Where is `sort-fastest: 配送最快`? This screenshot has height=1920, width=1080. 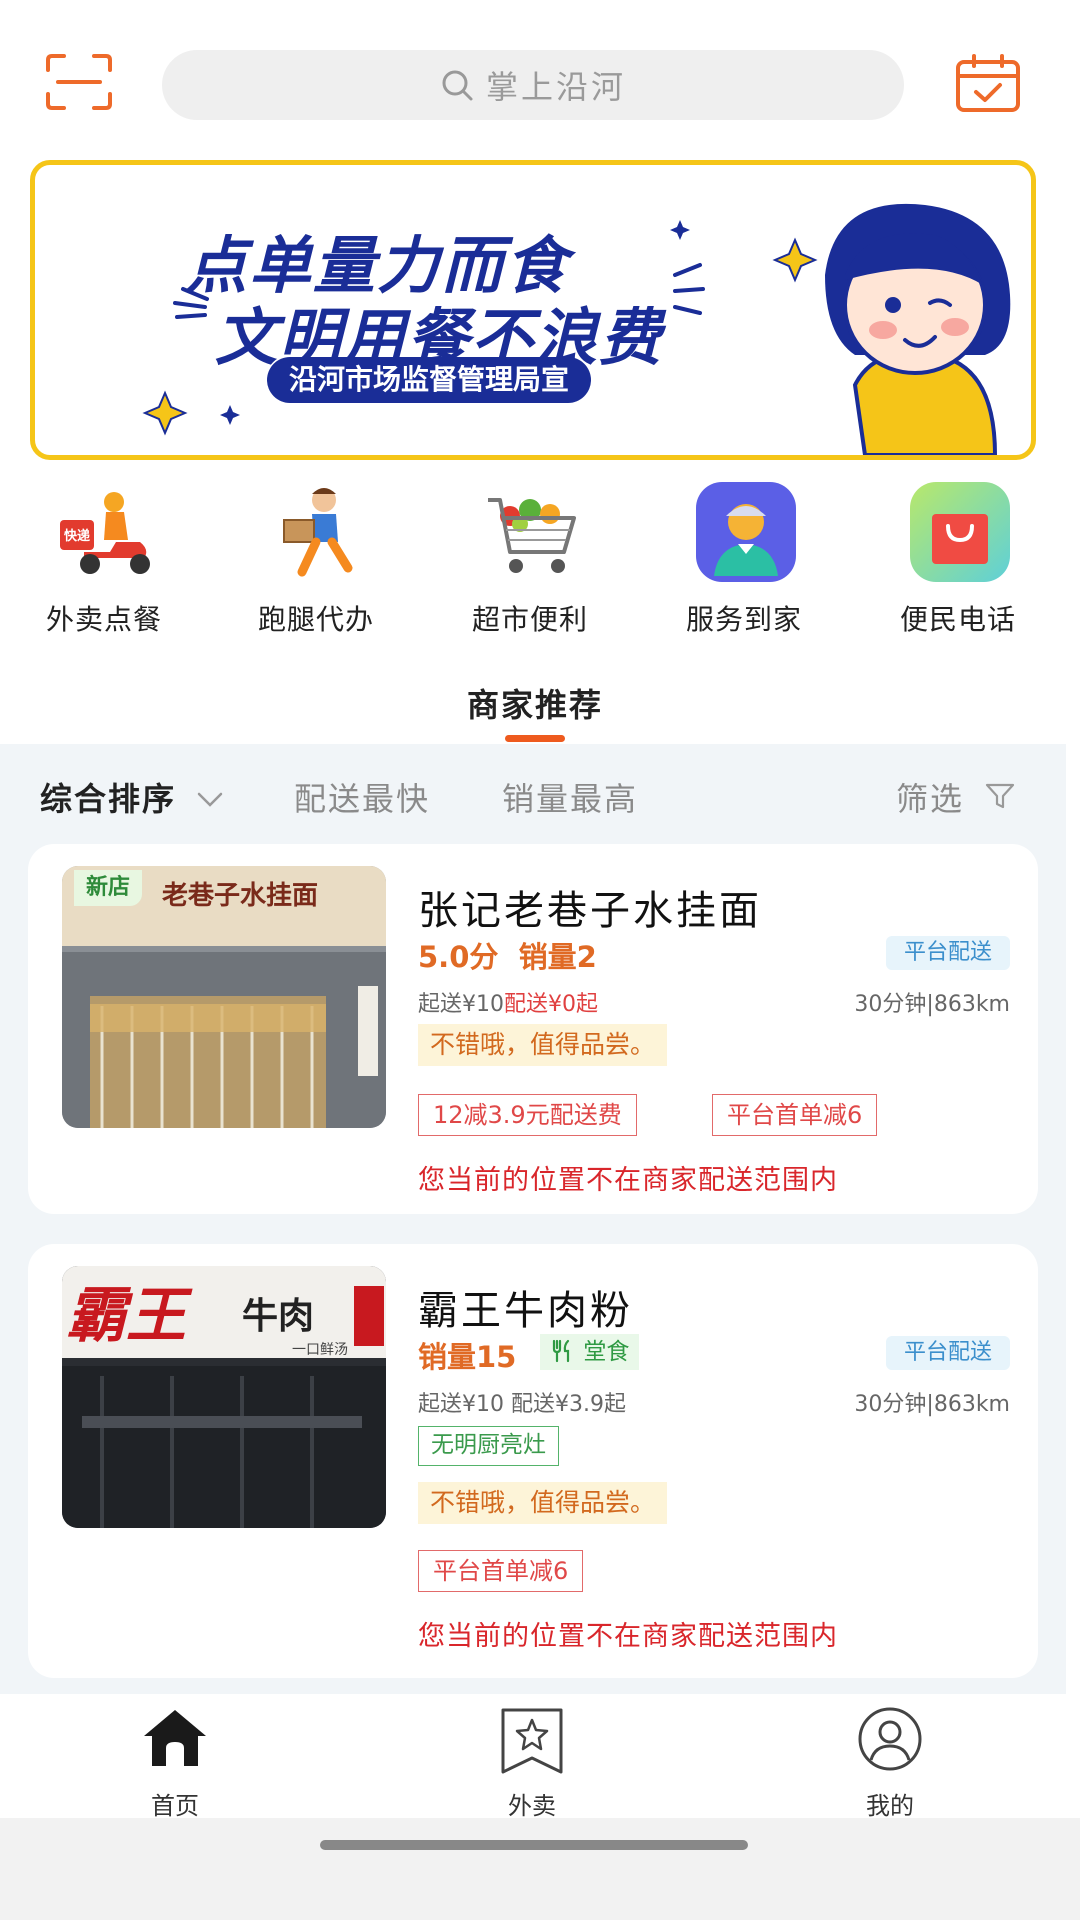 sort-fastest: 配送最快 is located at coordinates (362, 797).